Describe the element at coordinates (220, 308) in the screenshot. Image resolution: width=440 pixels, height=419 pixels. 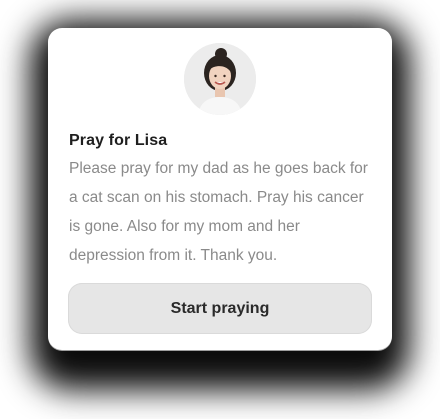
I see `start-praying-button: Start praying` at that location.